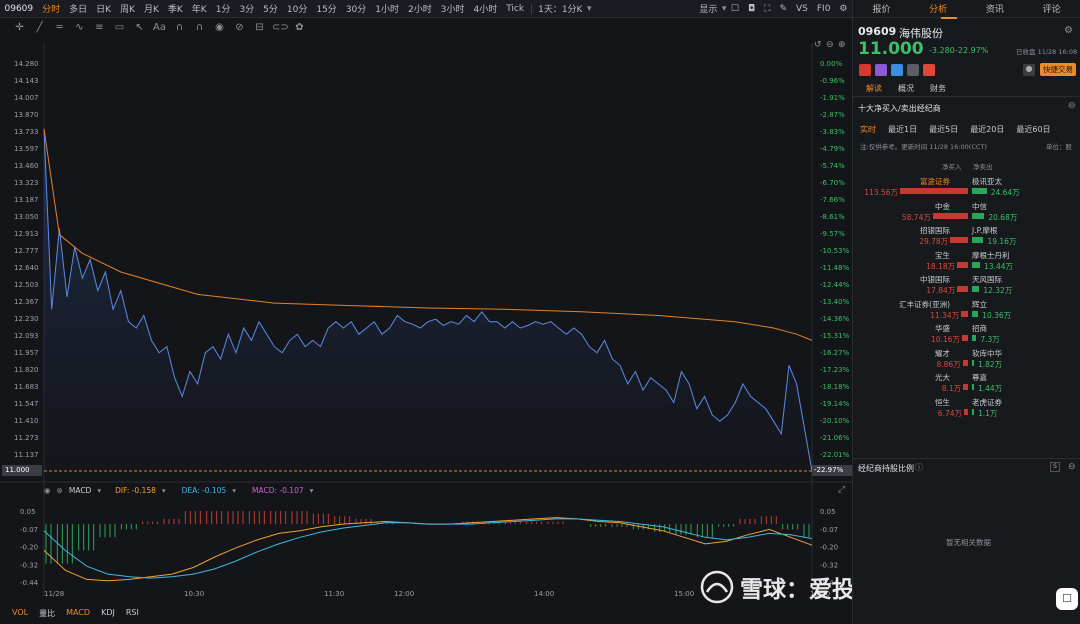 This screenshot has width=1080, height=624. What do you see at coordinates (159, 27) in the screenshot?
I see `text-tool-icon: Aa` at bounding box center [159, 27].